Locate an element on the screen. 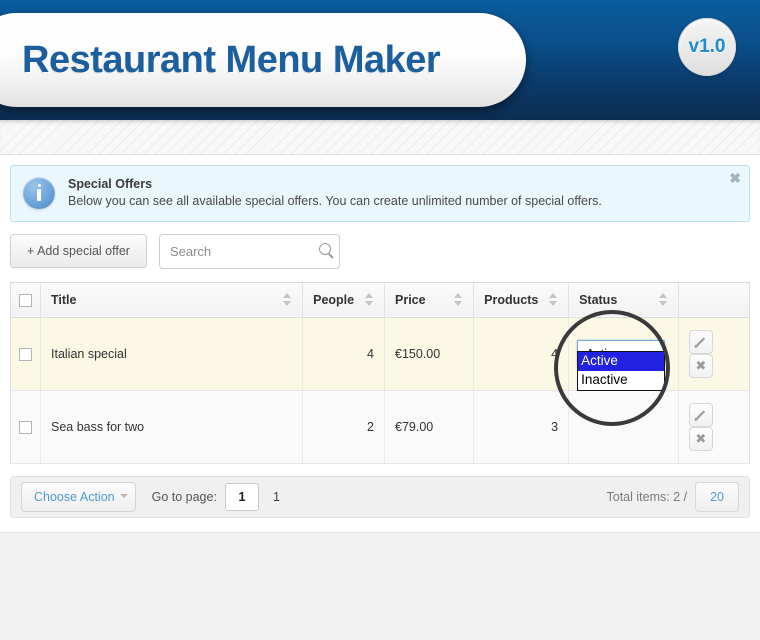 The height and width of the screenshot is (640, 760). cell-status is located at coordinates (623, 427).